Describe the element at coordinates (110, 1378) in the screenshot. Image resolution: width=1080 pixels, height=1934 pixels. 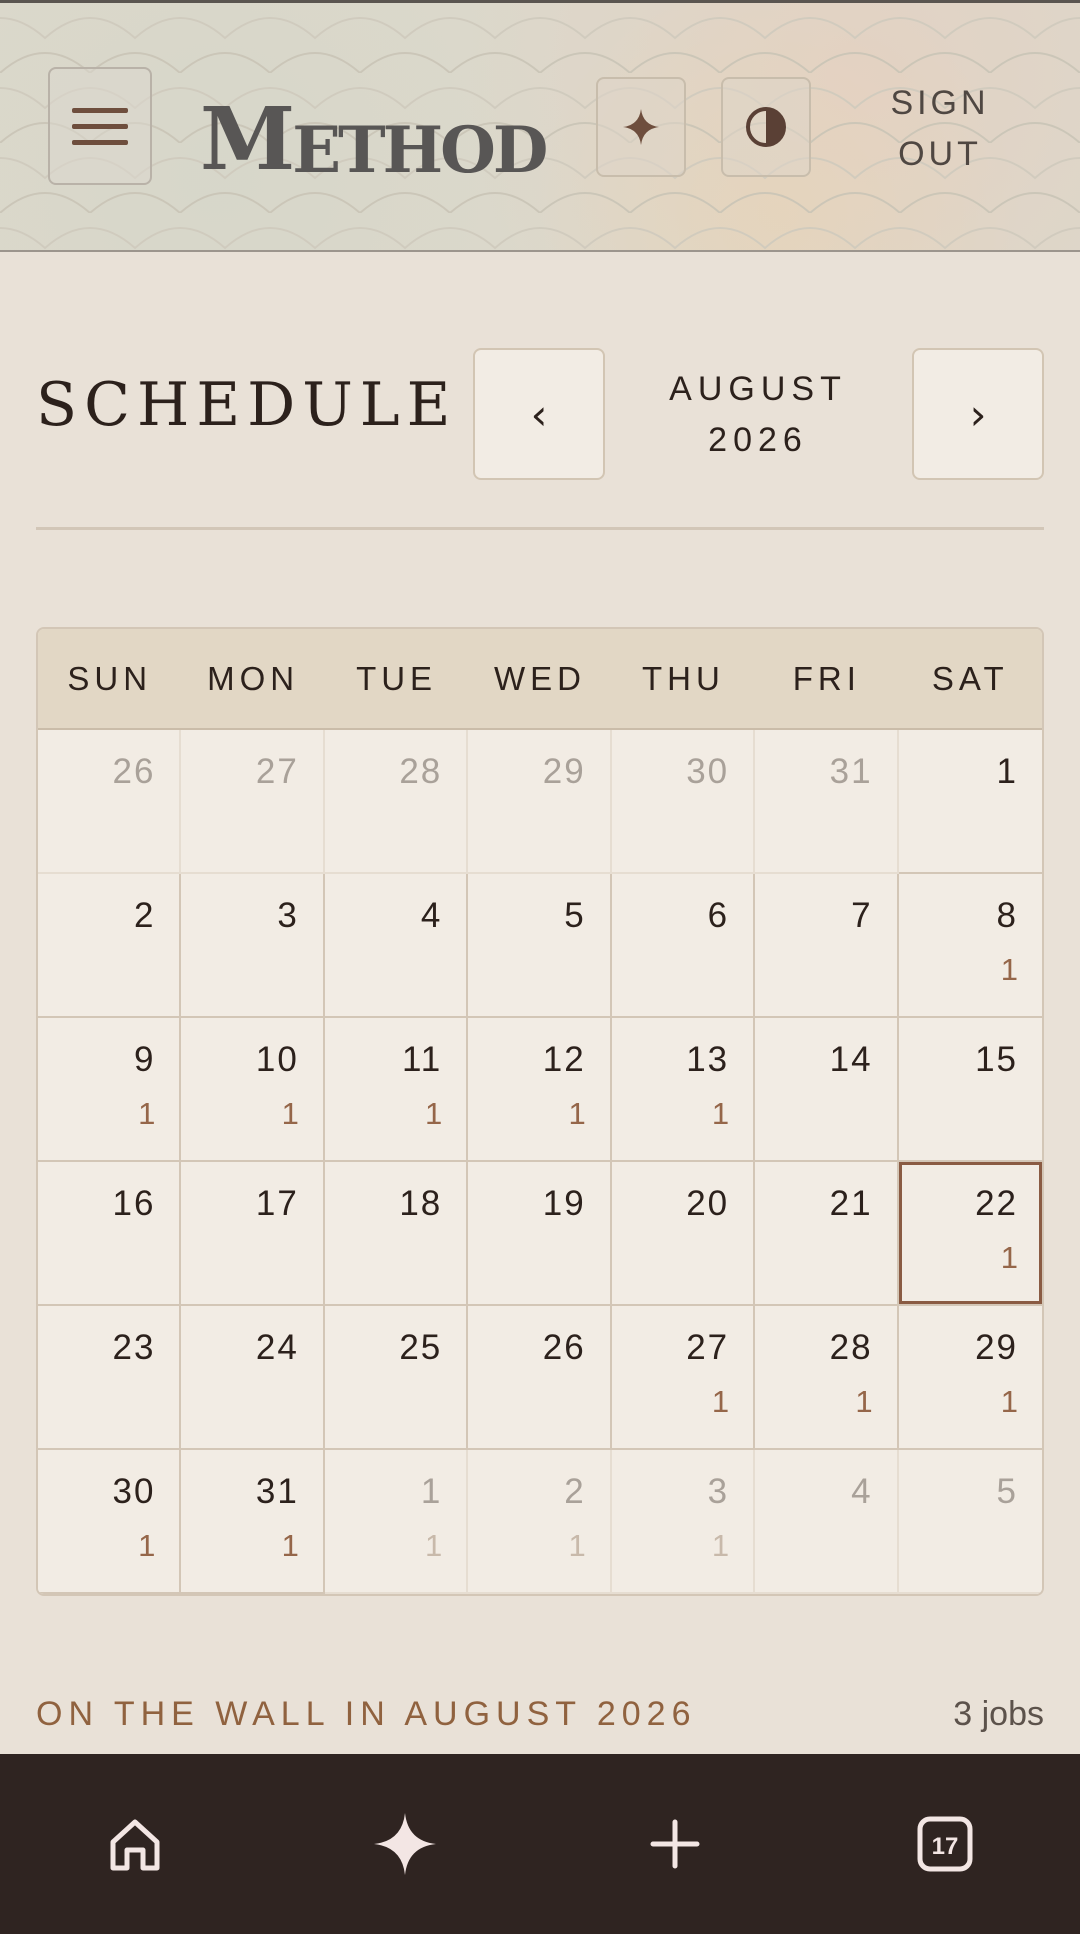
I see `calendar-day-cell: 23` at that location.